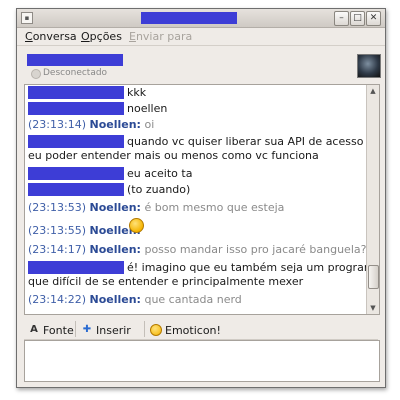  What do you see at coordinates (214, 207) in the screenshot?
I see `message-text: é bom mesmo que esteja` at bounding box center [214, 207].